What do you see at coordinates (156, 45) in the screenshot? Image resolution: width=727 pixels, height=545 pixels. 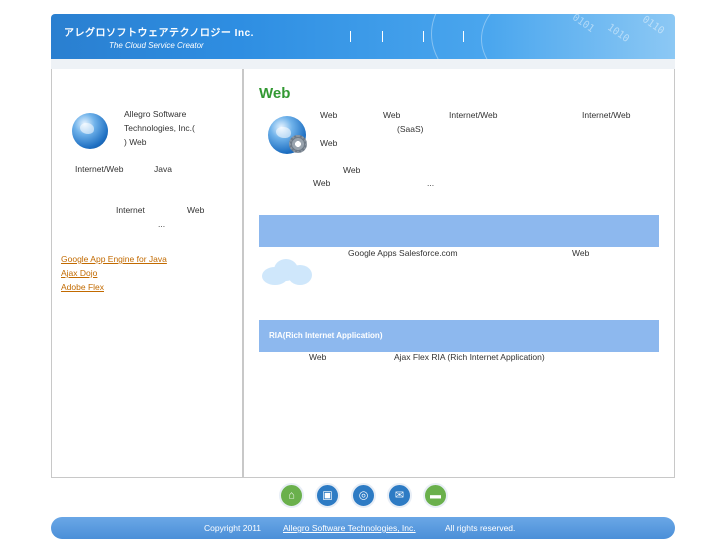 I see `site-tagline: The Cloud Service Creator` at bounding box center [156, 45].